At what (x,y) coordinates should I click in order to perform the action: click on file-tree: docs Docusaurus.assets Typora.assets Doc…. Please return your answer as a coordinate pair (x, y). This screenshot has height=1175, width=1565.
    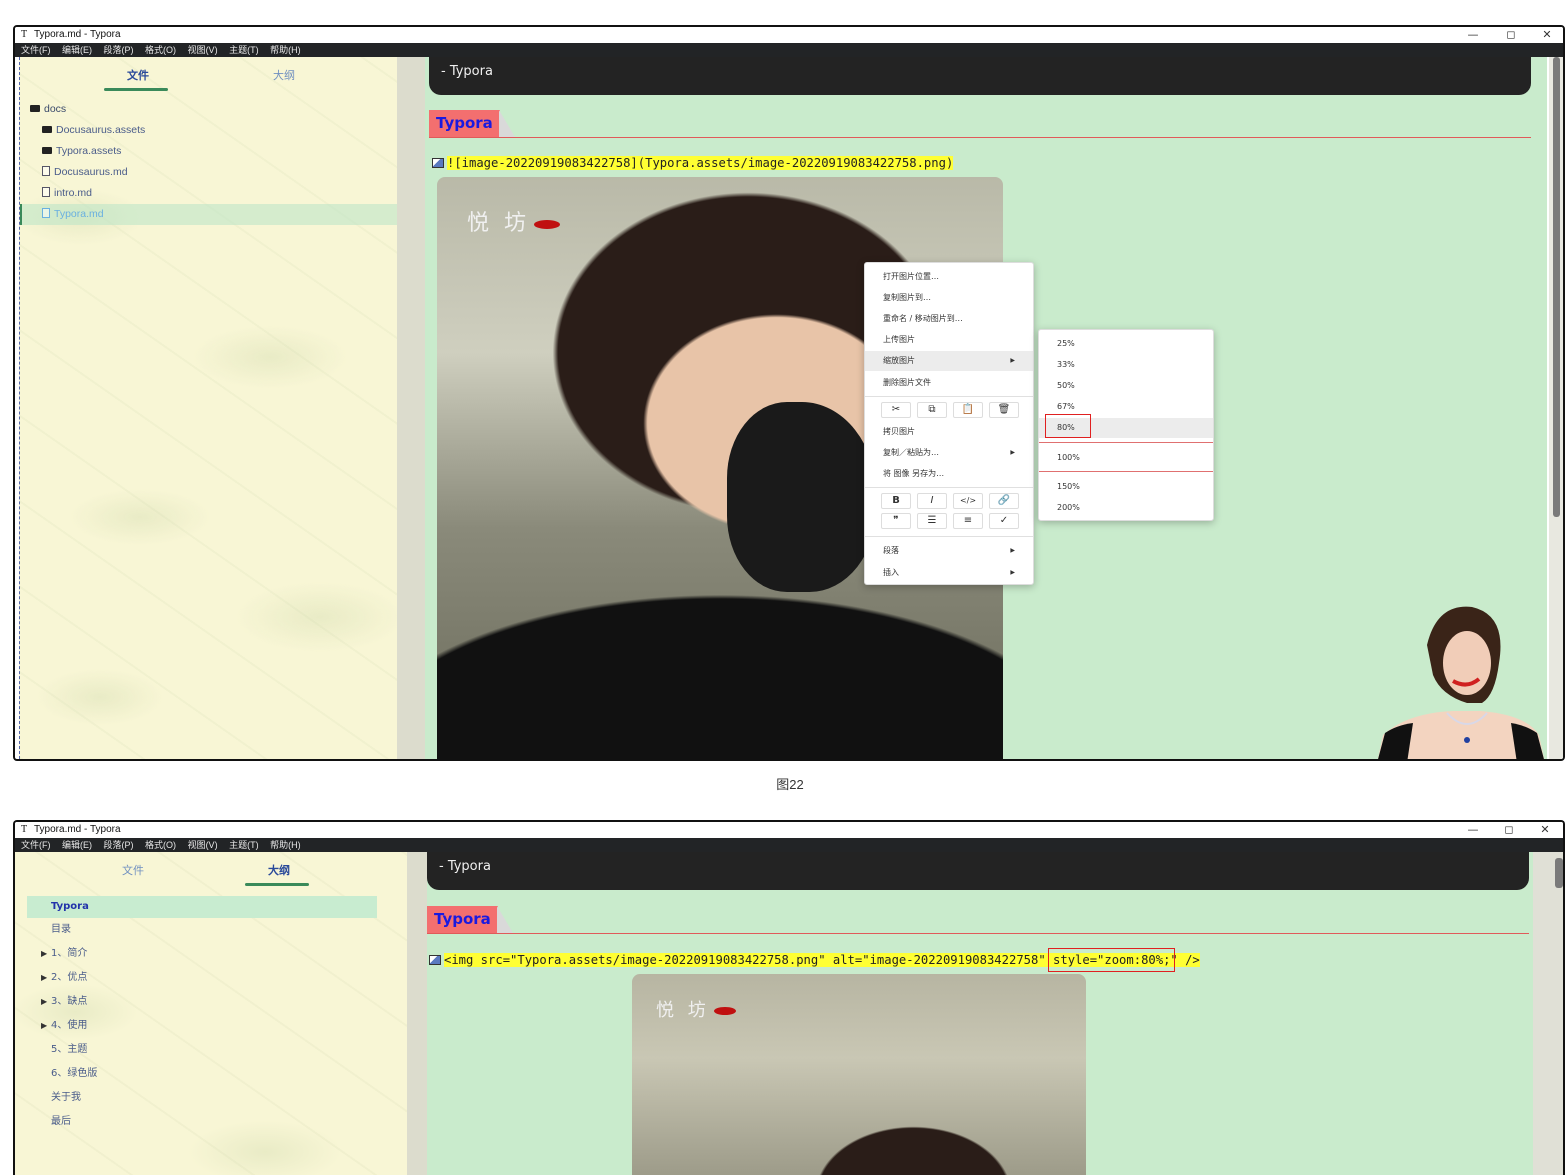
    Looking at the image, I should click on (208, 162).